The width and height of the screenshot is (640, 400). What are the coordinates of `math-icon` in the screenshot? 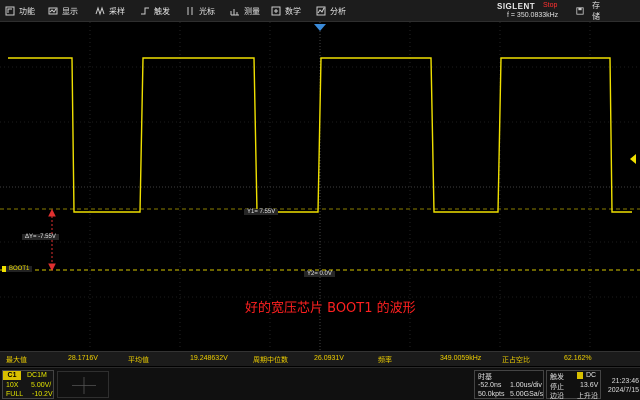 It's located at (276, 11).